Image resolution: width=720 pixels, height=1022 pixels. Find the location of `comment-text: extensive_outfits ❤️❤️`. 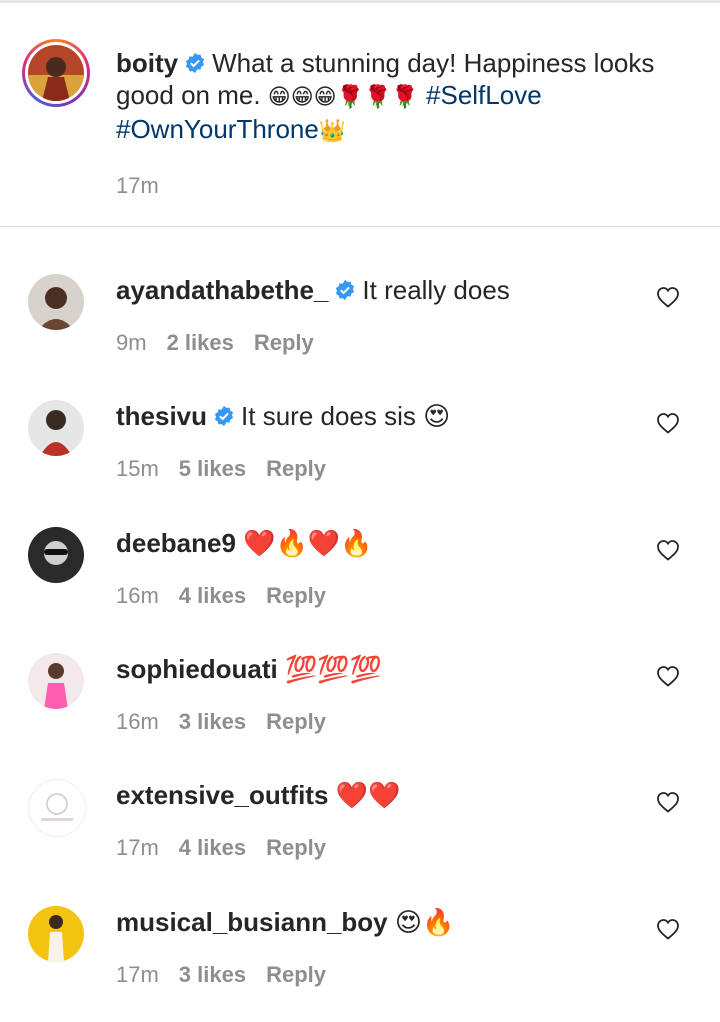

comment-text: extensive_outfits ❤️❤️ is located at coordinates (376, 795).